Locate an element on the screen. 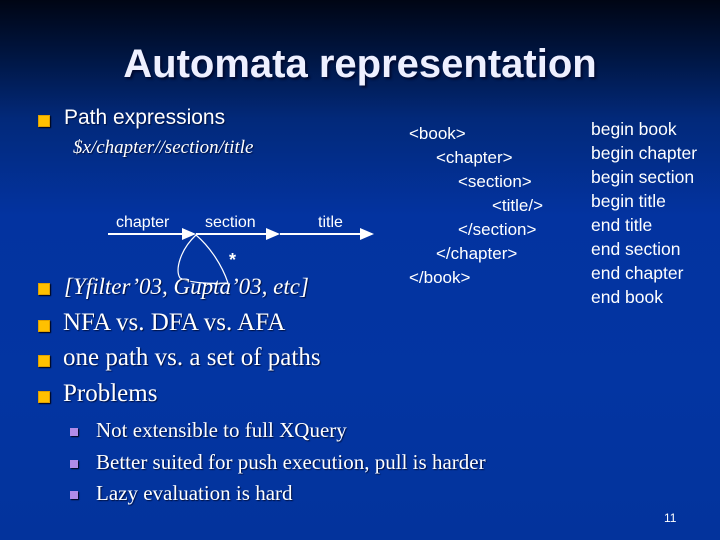 Image resolution: width=720 pixels, height=540 pixels. problem-item: Lazy evaluation is hard is located at coordinates (194, 493).